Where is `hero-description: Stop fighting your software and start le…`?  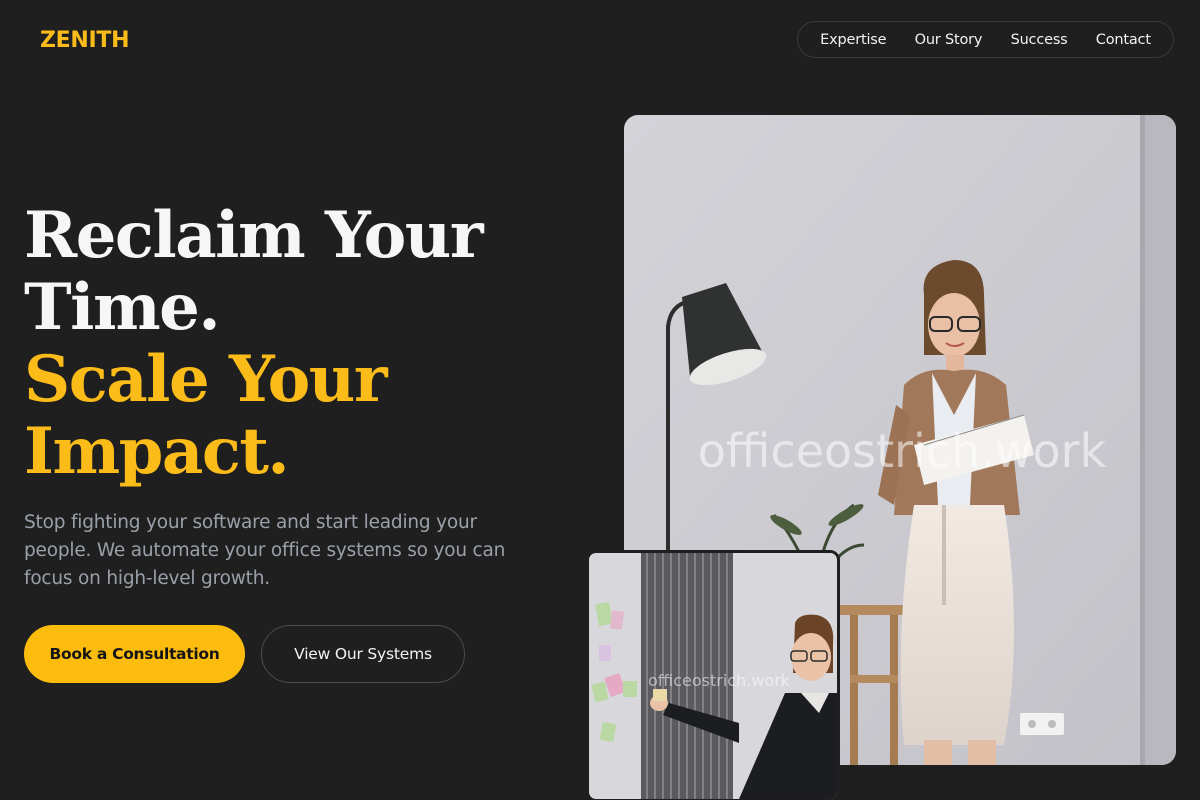 hero-description: Stop fighting your software and start le… is located at coordinates (265, 550).